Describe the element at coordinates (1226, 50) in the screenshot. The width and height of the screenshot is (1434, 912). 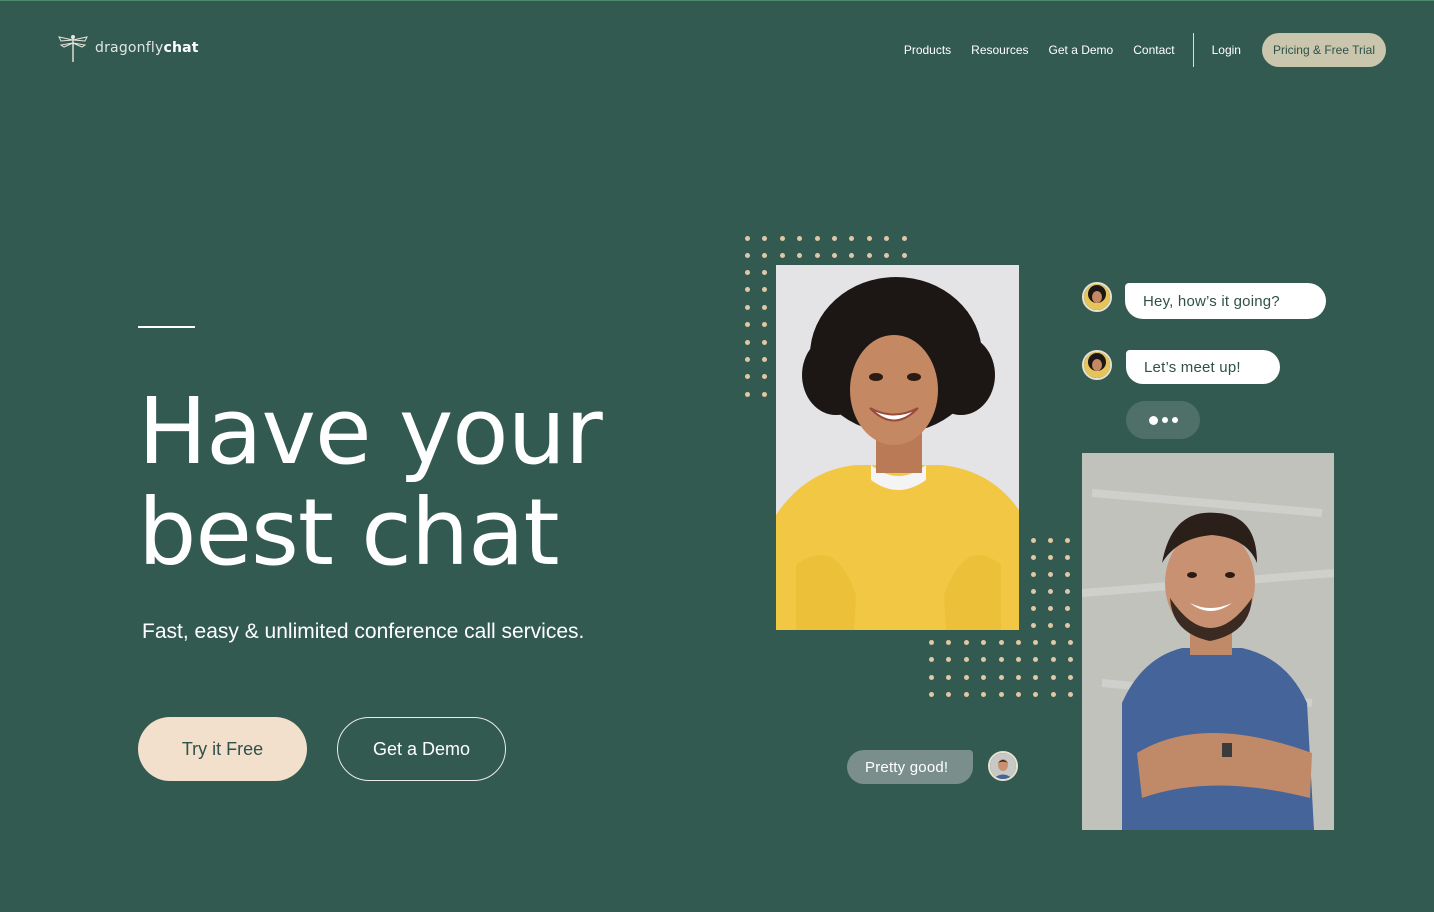
I see `nav-login: Login` at that location.